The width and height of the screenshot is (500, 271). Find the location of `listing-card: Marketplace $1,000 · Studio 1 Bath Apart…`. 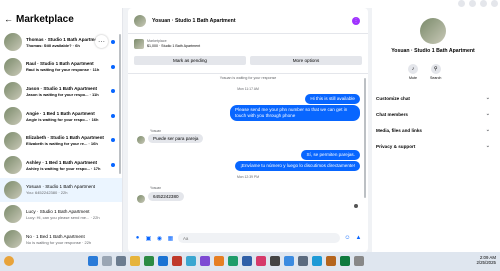

listing-card: Marketplace $1,000 · Studio 1 Bath Apart… is located at coordinates (248, 54).